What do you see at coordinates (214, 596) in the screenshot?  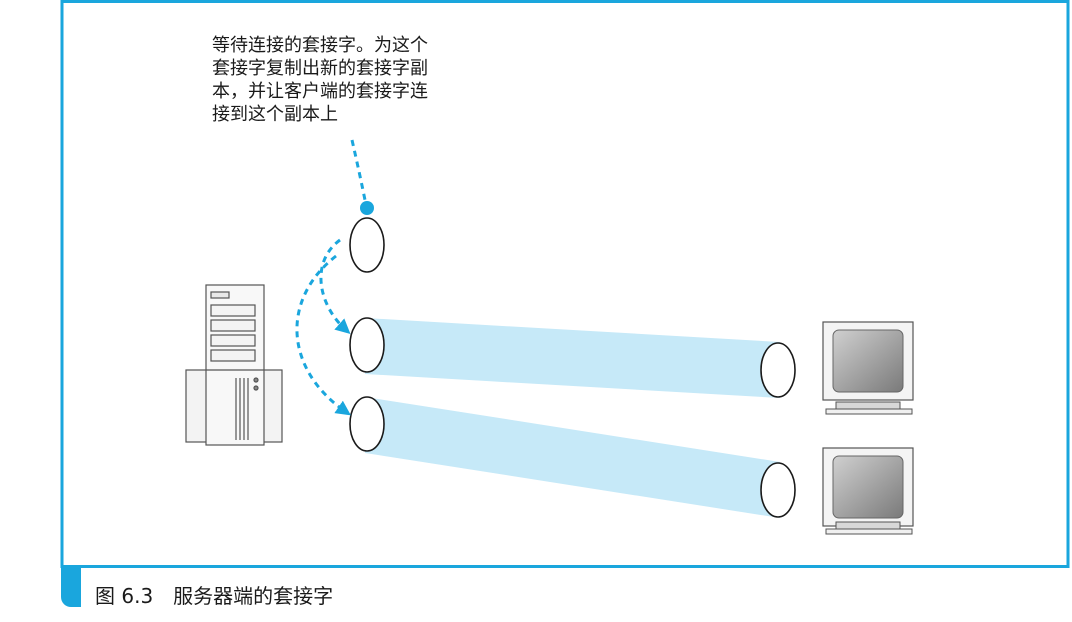 I see `figure-caption: 图 6.3 服务器端的套接字` at bounding box center [214, 596].